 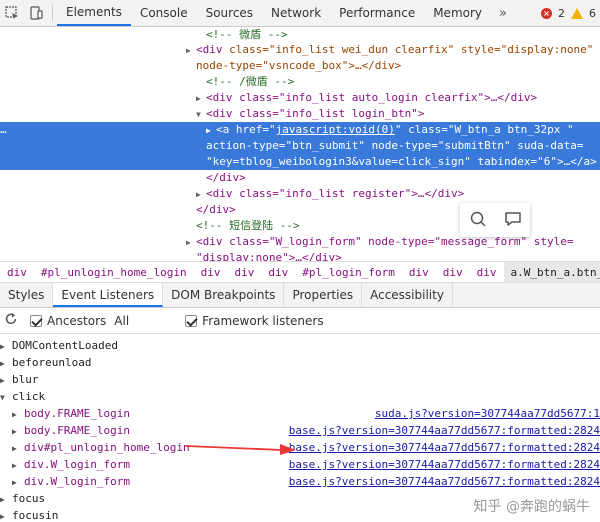 What do you see at coordinates (65, 345) in the screenshot?
I see `event-name: DOMContentLoaded` at bounding box center [65, 345].